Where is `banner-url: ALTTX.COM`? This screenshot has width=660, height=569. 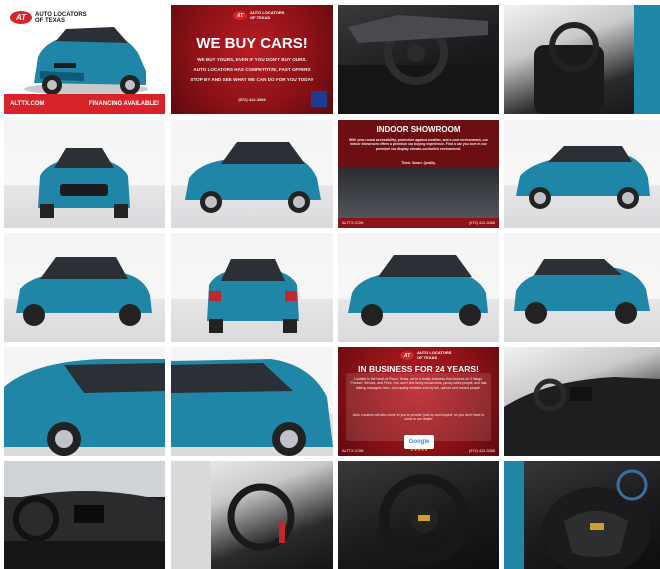 banner-url: ALTTX.COM is located at coordinates (27, 104).